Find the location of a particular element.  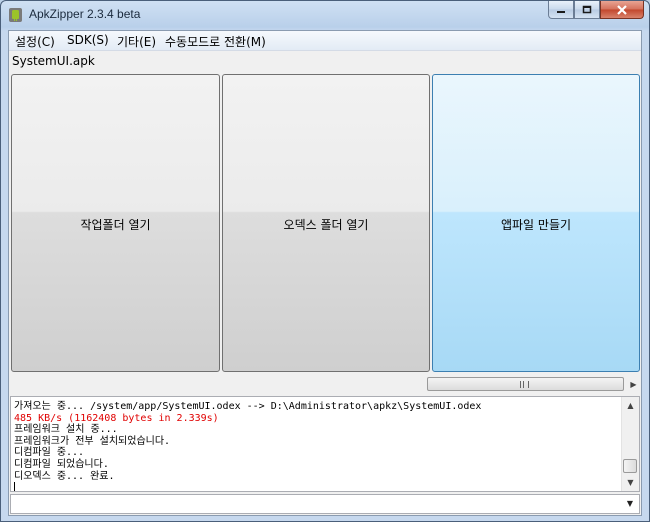

vertical-scrollbar-thumb is located at coordinates (630, 466).